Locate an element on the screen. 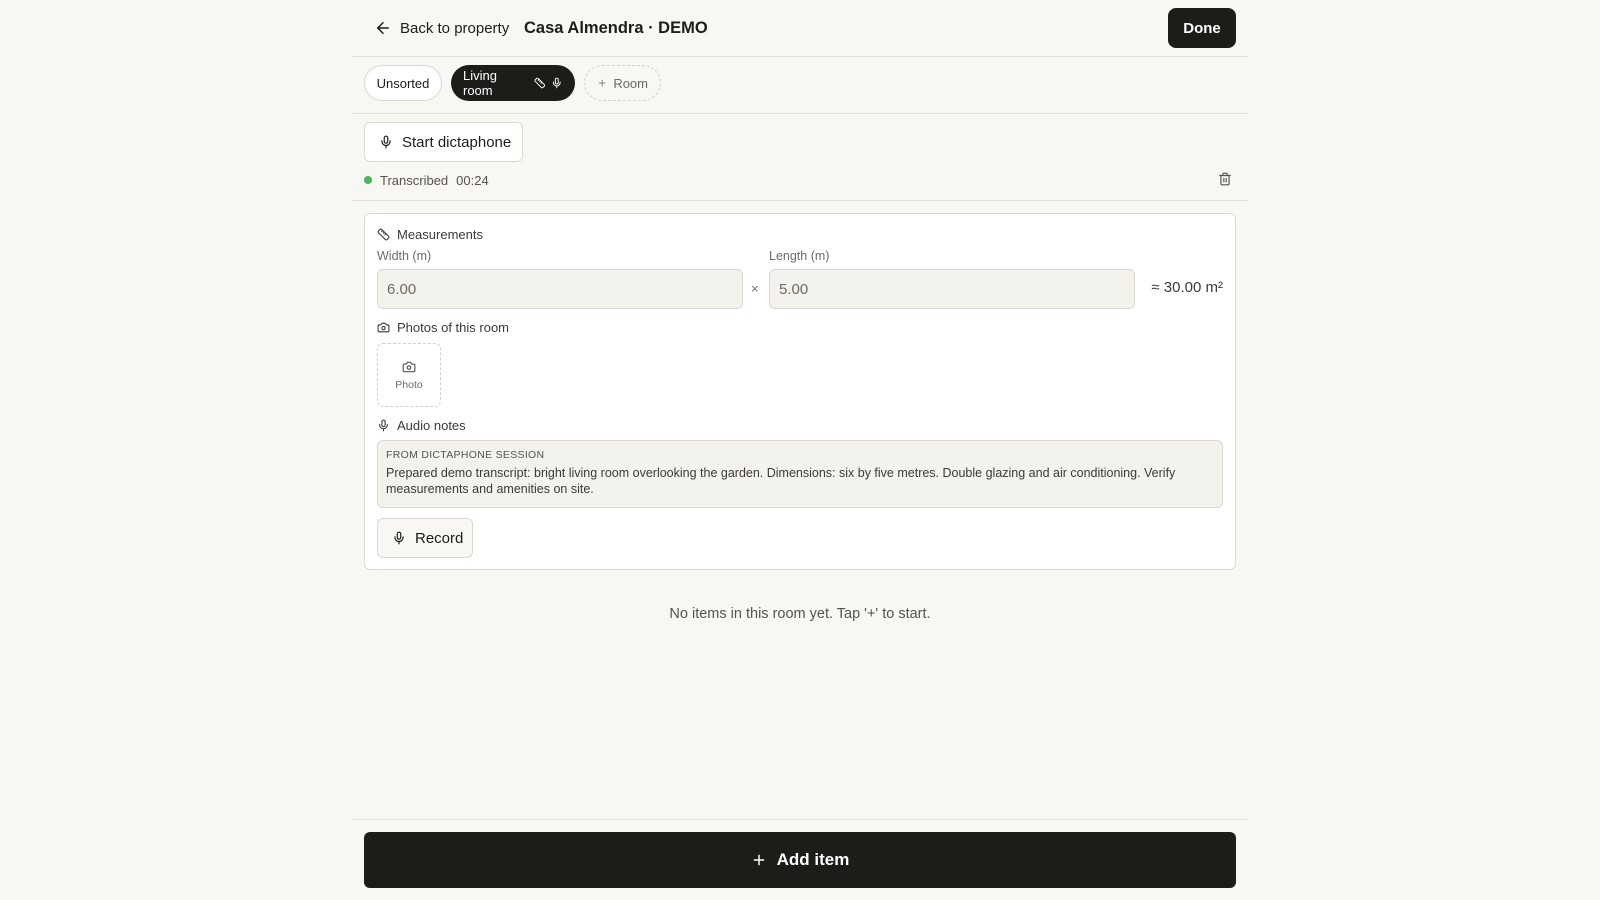 Image resolution: width=1600 pixels, height=900 pixels. photo-tile-label: Photo is located at coordinates (409, 384).